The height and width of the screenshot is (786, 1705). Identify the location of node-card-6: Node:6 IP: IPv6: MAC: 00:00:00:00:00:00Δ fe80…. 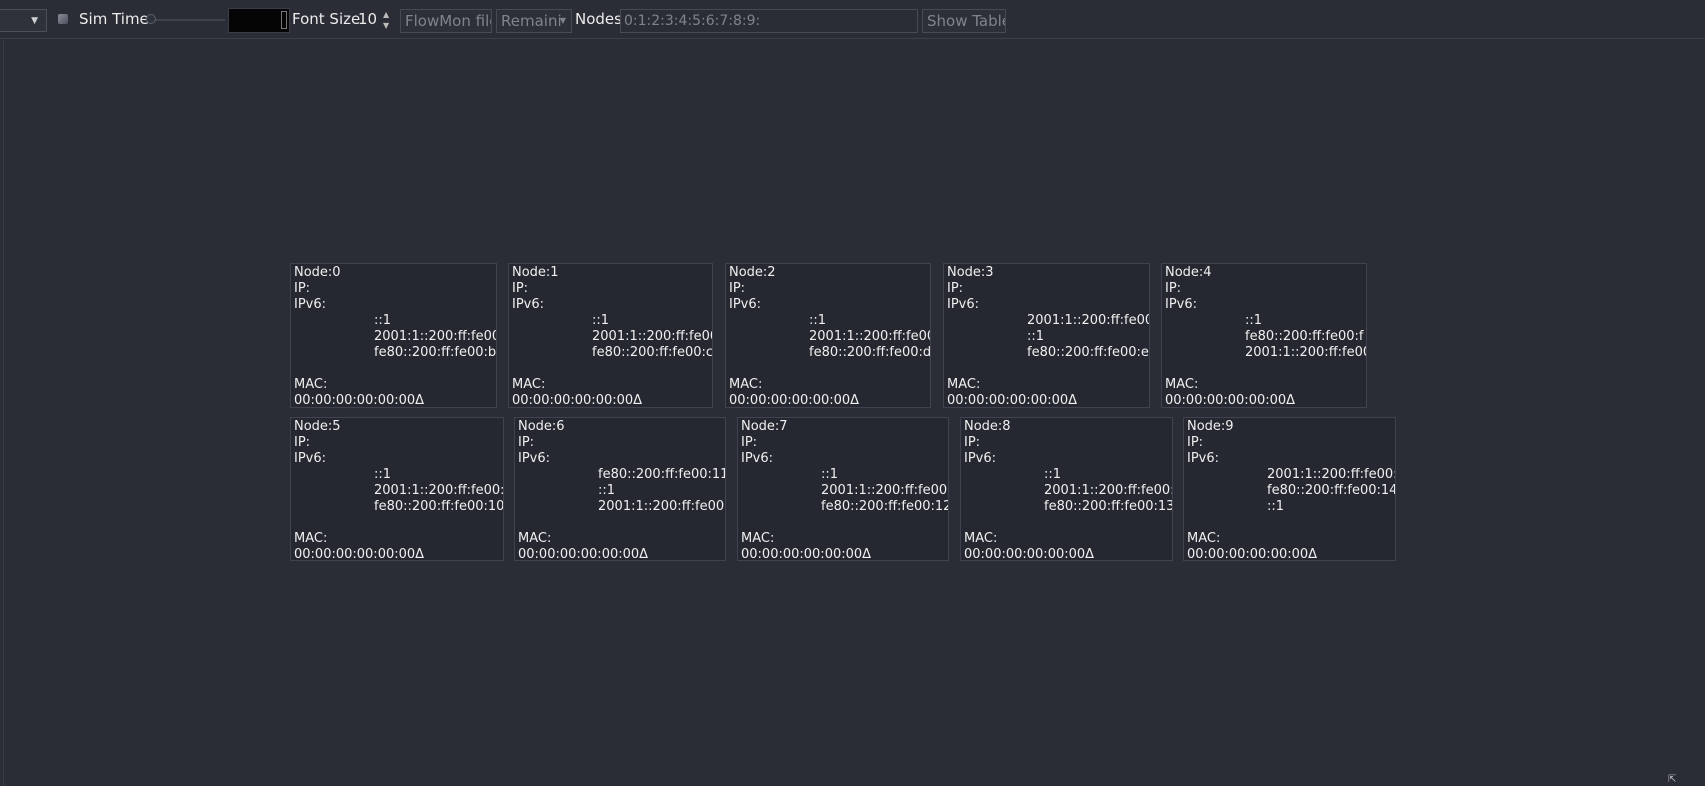
(620, 489).